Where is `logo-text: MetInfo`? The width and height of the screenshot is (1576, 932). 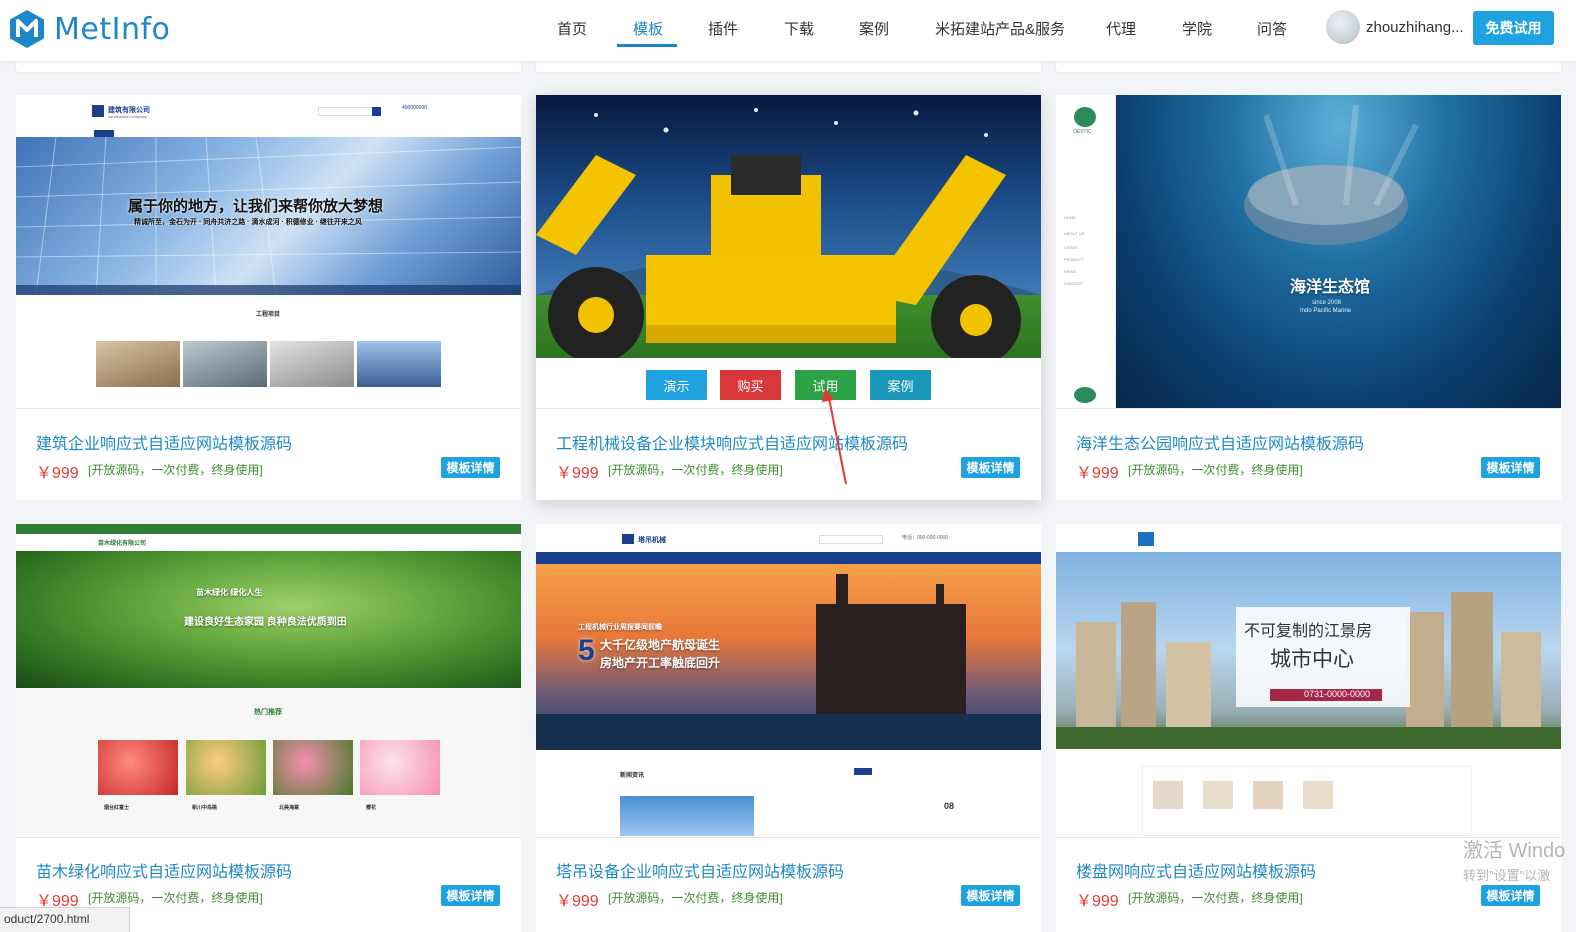
logo-text: MetInfo is located at coordinates (112, 29).